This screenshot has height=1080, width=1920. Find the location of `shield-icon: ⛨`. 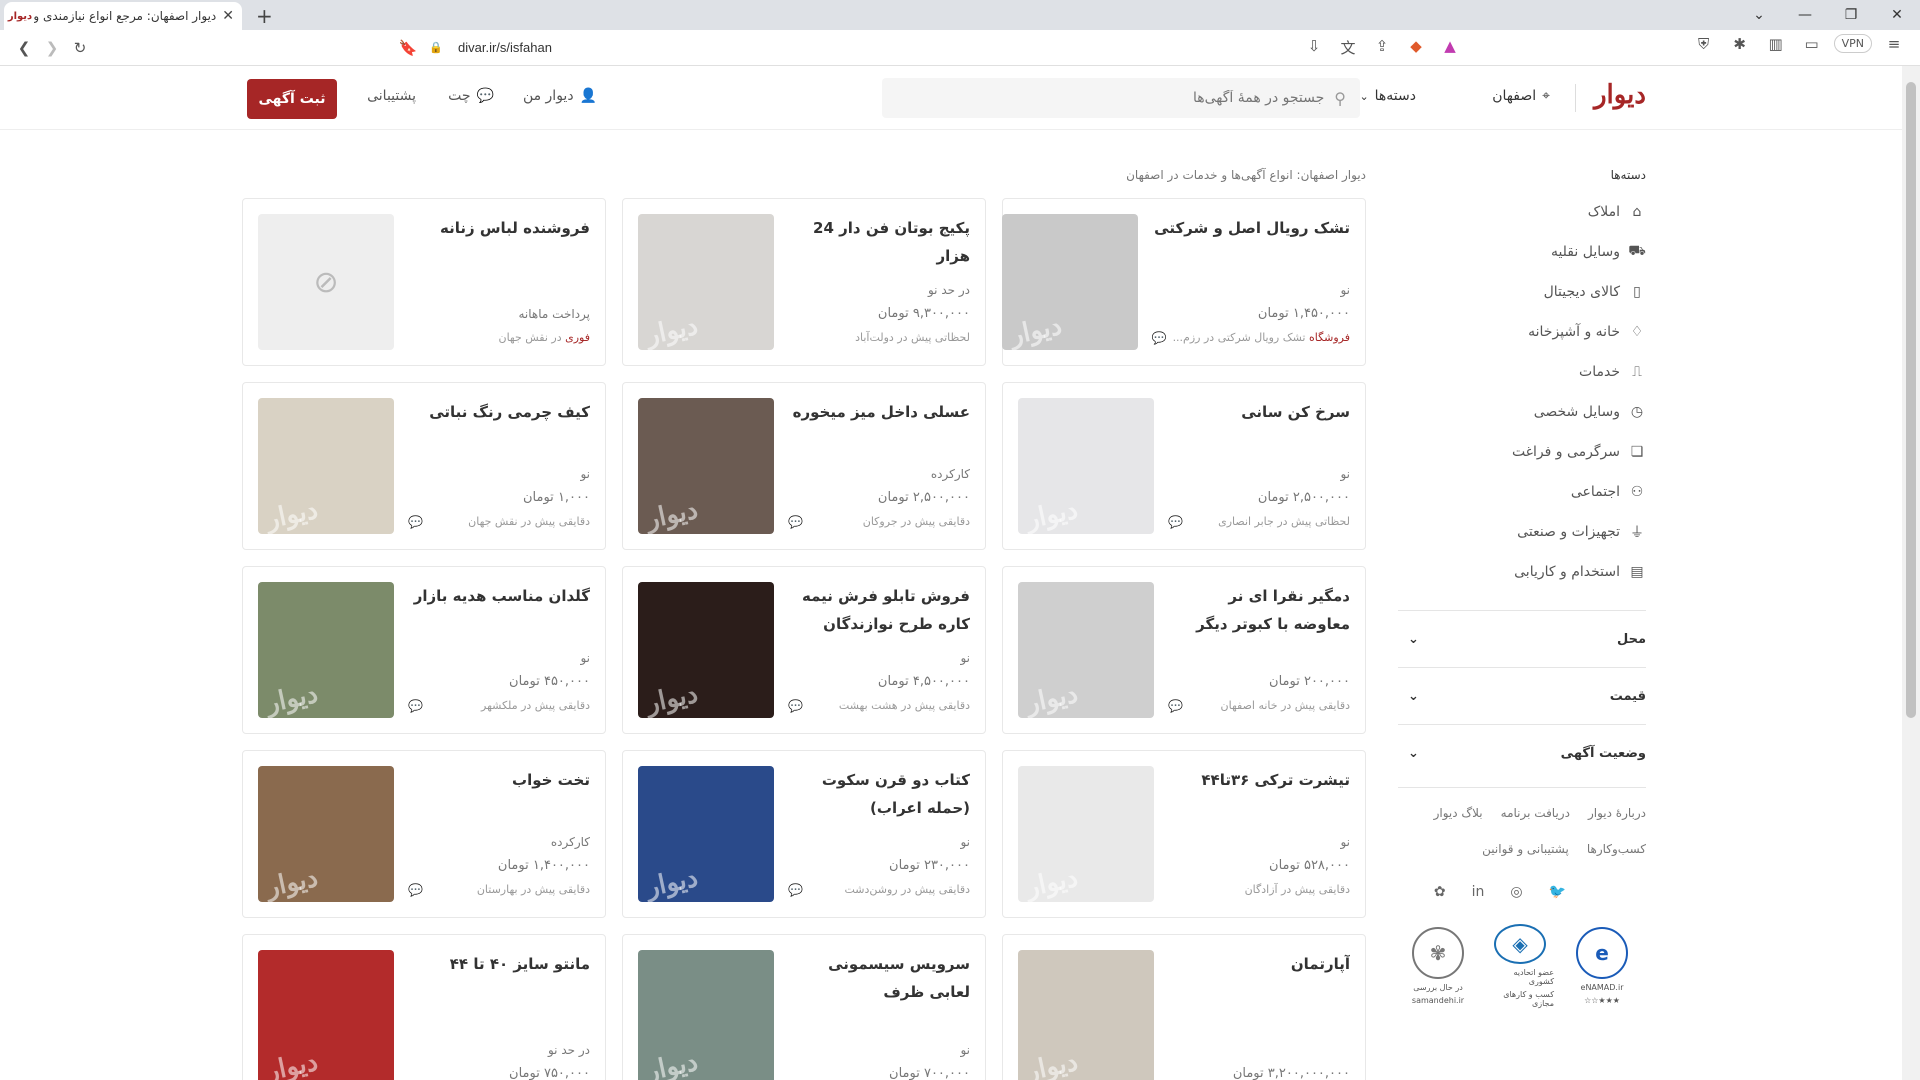

shield-icon: ⛨ is located at coordinates (1704, 44).